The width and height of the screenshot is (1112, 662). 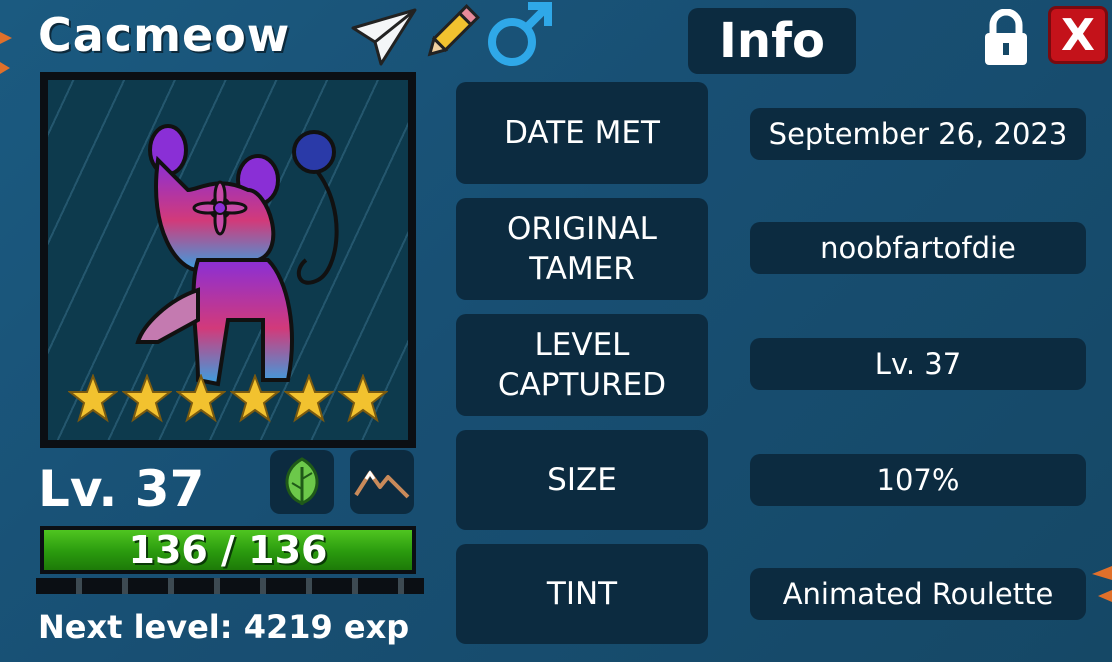 I want to click on close-button: X, so click(x=1078, y=35).